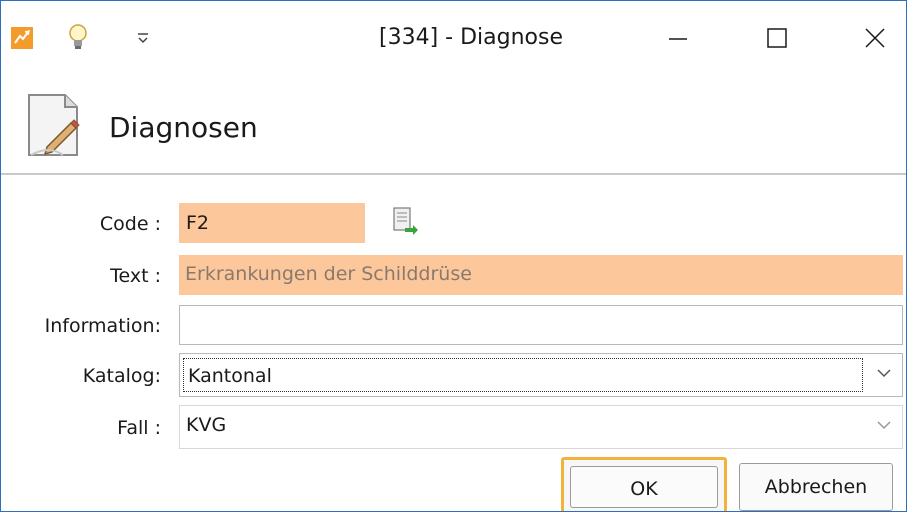  What do you see at coordinates (644, 489) in the screenshot?
I see `ok-button-label: OK` at bounding box center [644, 489].